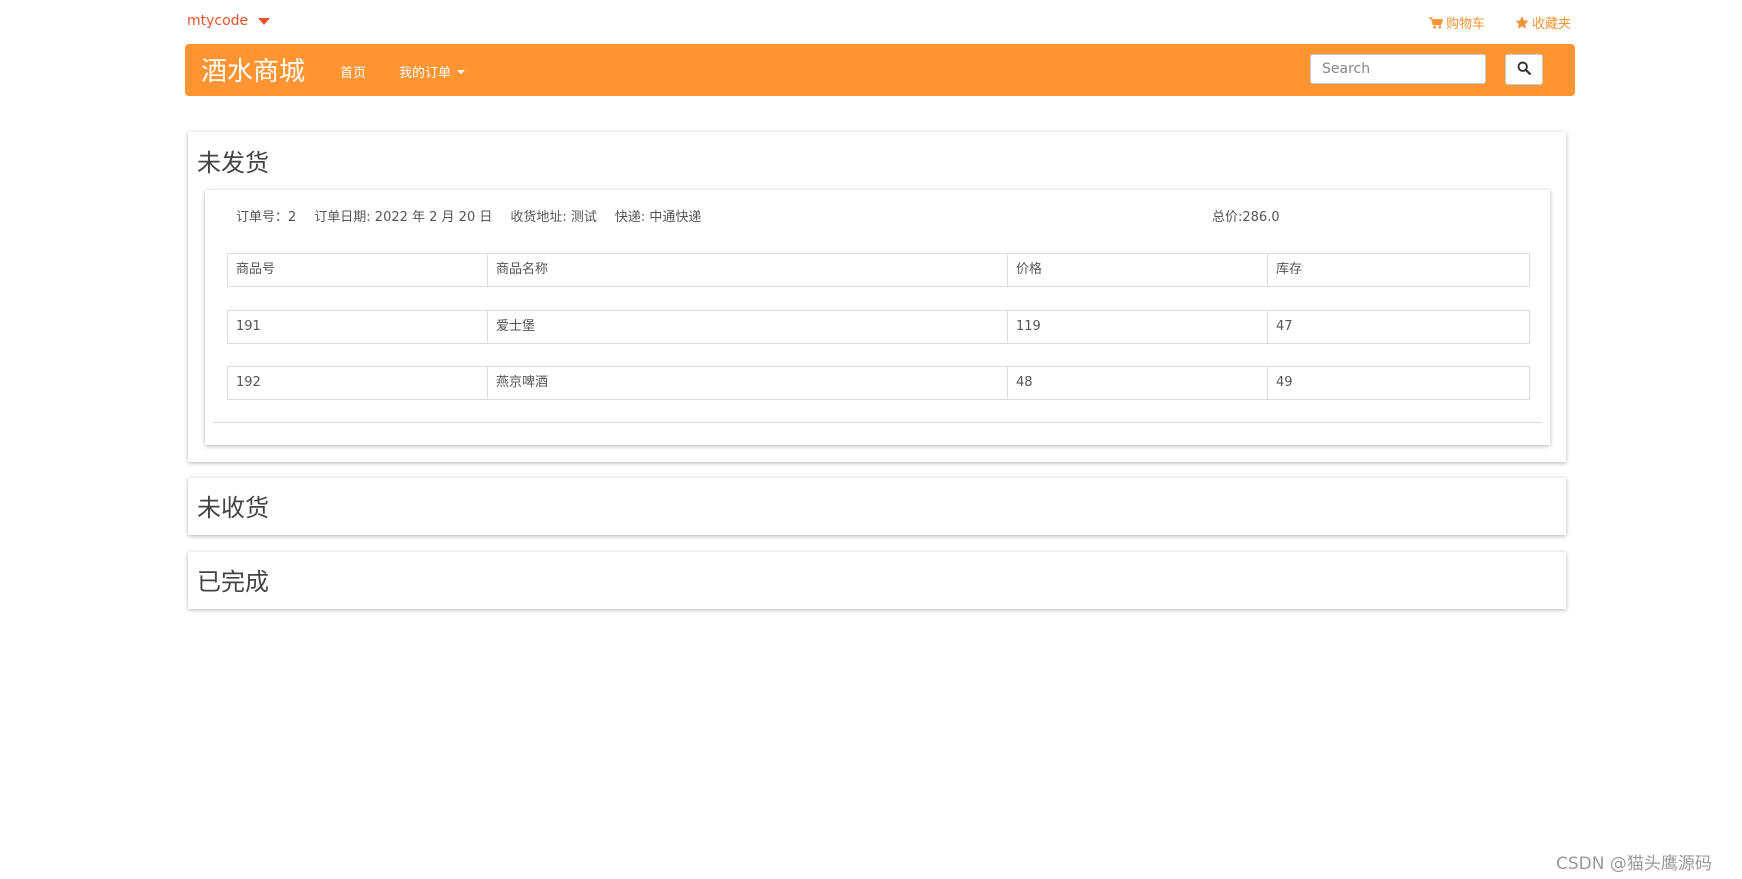  What do you see at coordinates (403, 217) in the screenshot?
I see `order-date: 订单日期: 2022 年 2 月 20 日` at bounding box center [403, 217].